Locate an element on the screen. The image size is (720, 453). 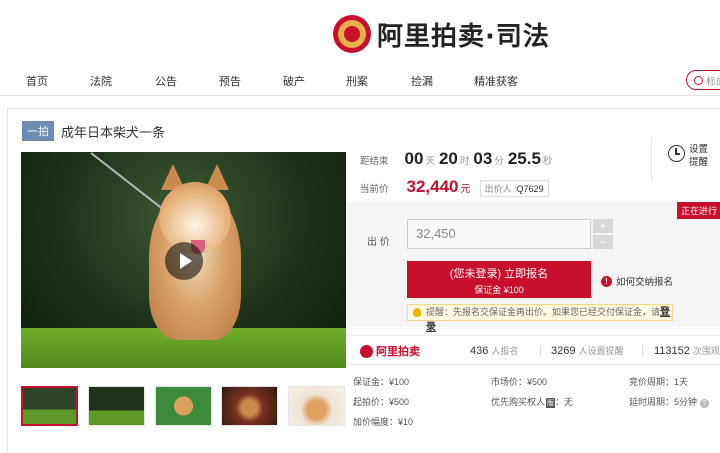
stats-row: 阿里拍卖 436 人报名 3269 人设置提醒 113152 次围观 is located at coordinates (533, 350).